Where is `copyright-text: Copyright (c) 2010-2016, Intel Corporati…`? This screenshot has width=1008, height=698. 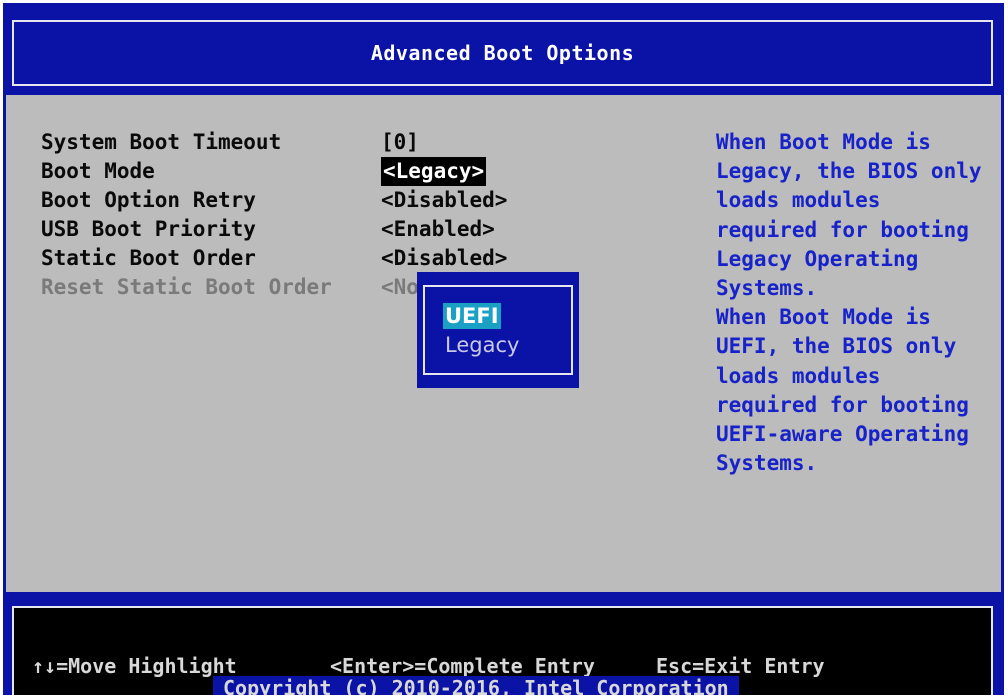
copyright-text: Copyright (c) 2010-2016, Intel Corporati… is located at coordinates (476, 685).